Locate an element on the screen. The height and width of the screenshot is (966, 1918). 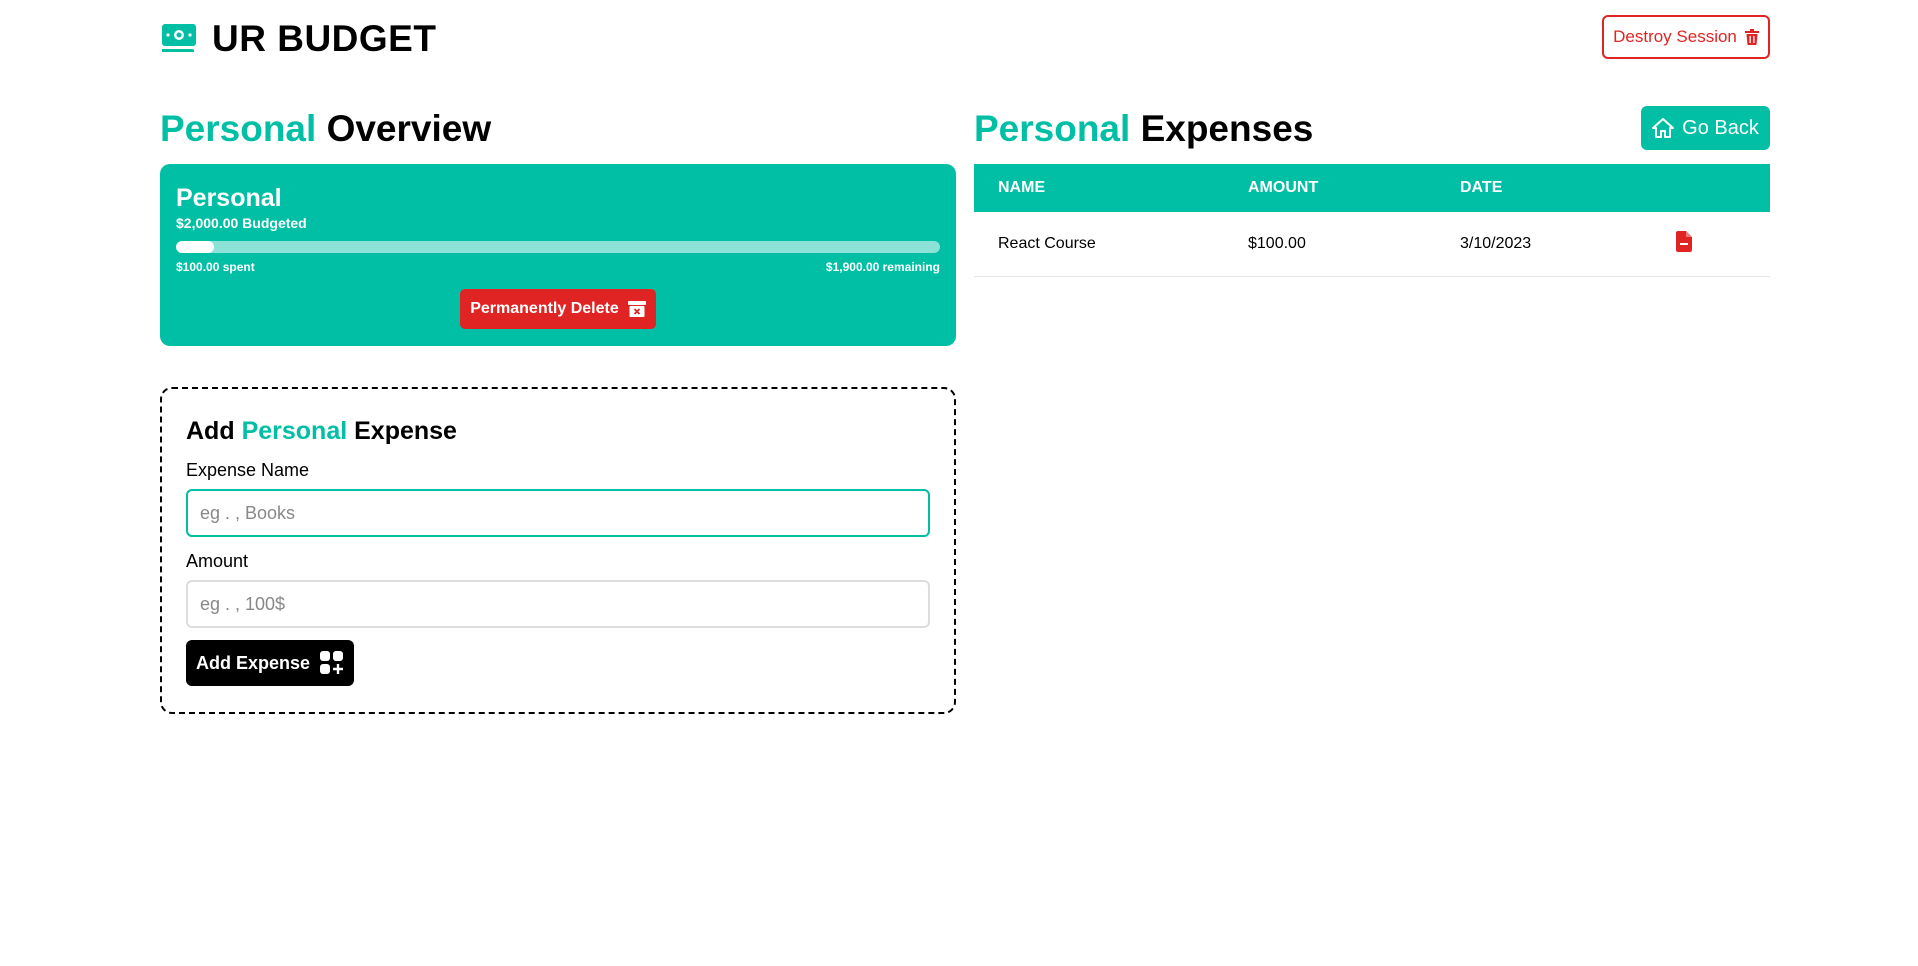
column-header-date: DATE is located at coordinates (1544, 188).